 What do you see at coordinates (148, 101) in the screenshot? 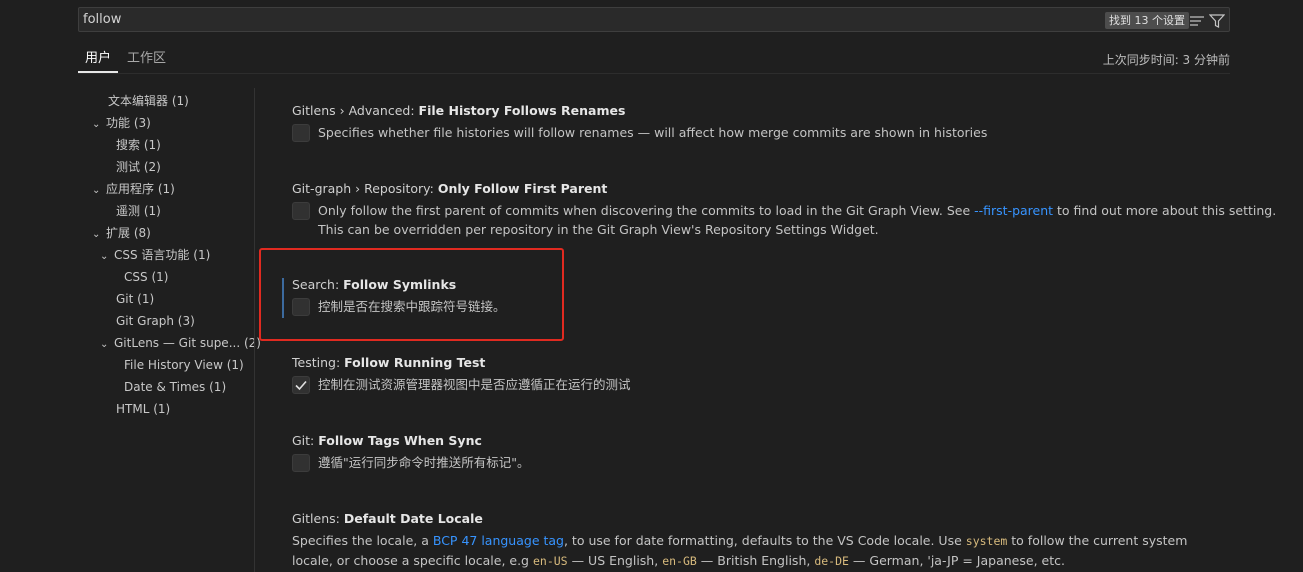
I see `toc-item: 文本编辑器 (1)` at bounding box center [148, 101].